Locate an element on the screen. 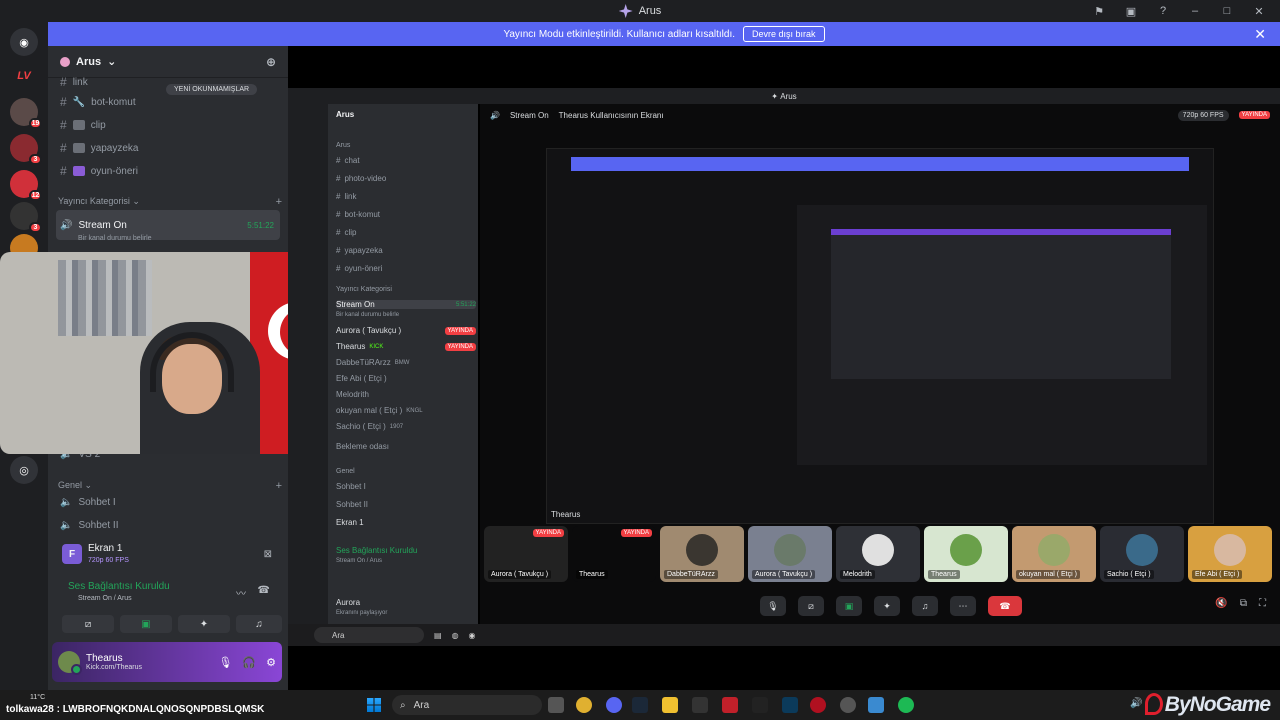  file-explorer-icon is located at coordinates (670, 705).